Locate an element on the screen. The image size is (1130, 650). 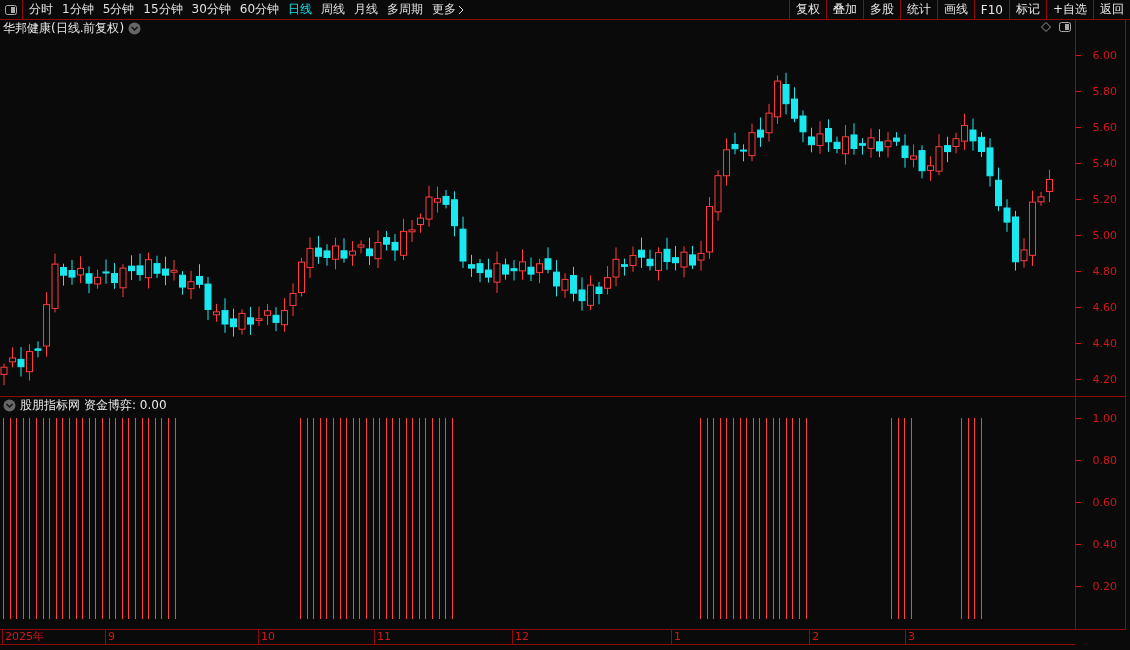
period-tab: 1分钟 is located at coordinates (78, 9).